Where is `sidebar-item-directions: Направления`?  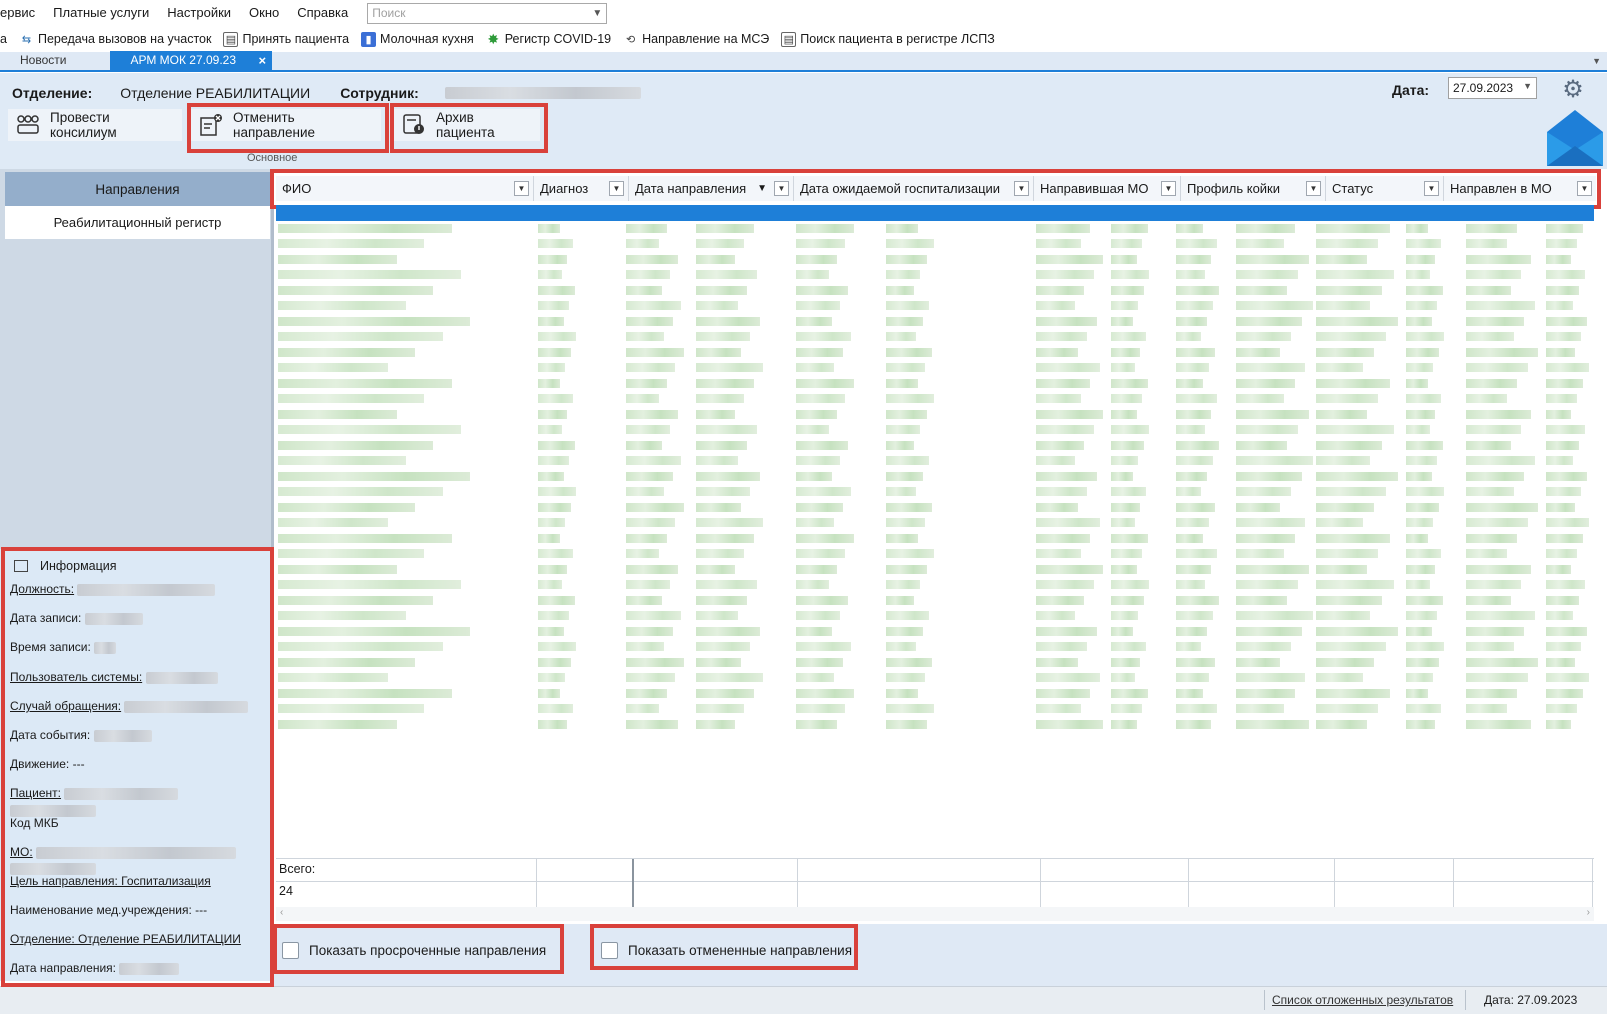
sidebar-item-directions: Направления is located at coordinates (137, 189).